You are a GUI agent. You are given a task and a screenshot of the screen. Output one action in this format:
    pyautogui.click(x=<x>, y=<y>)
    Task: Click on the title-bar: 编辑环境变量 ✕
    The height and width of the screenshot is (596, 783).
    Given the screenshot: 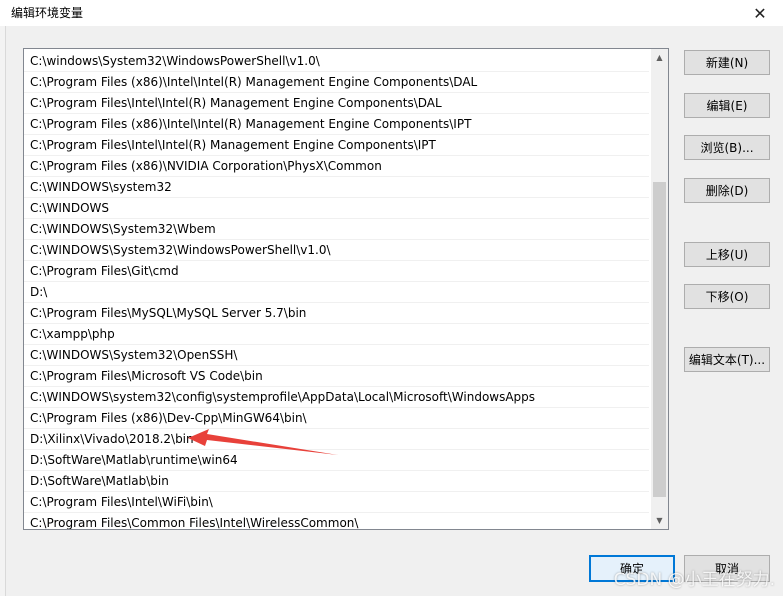 What is the action you would take?
    pyautogui.click(x=391, y=13)
    